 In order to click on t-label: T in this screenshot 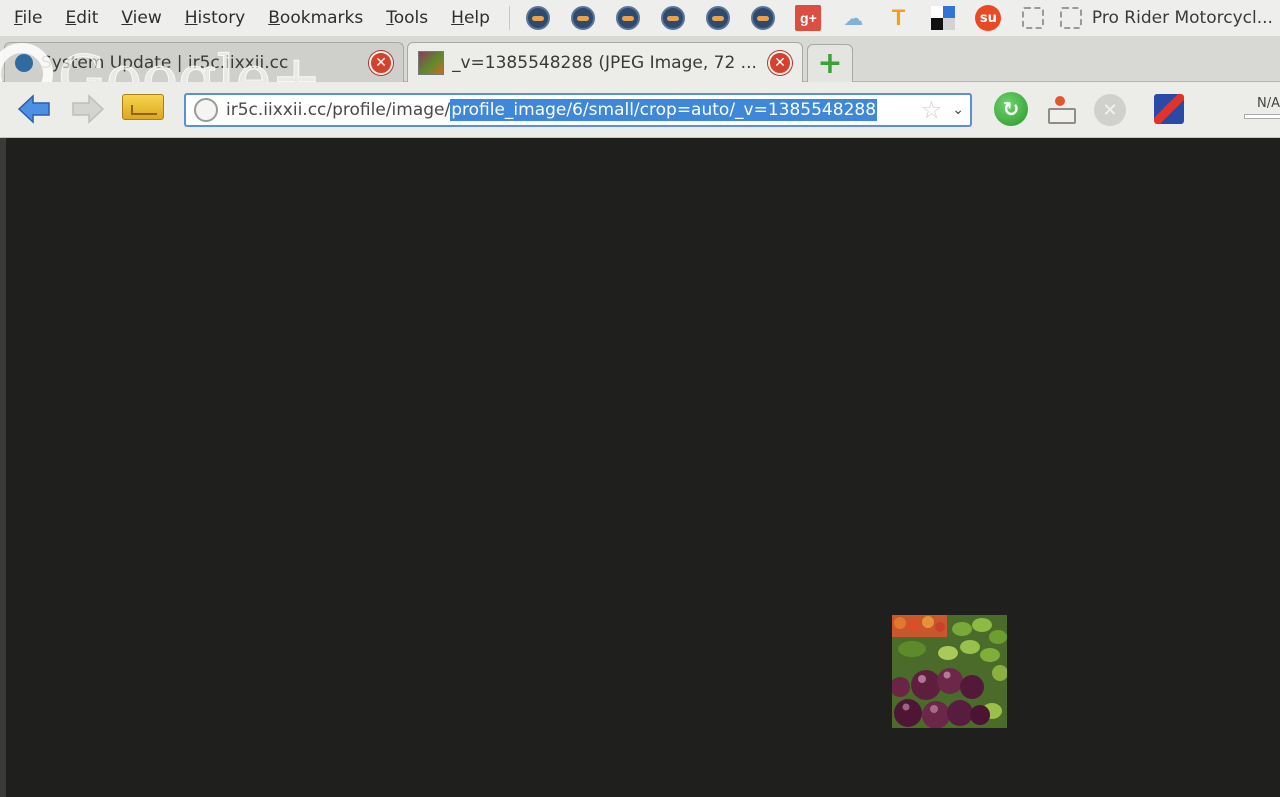, I will do `click(898, 17)`.